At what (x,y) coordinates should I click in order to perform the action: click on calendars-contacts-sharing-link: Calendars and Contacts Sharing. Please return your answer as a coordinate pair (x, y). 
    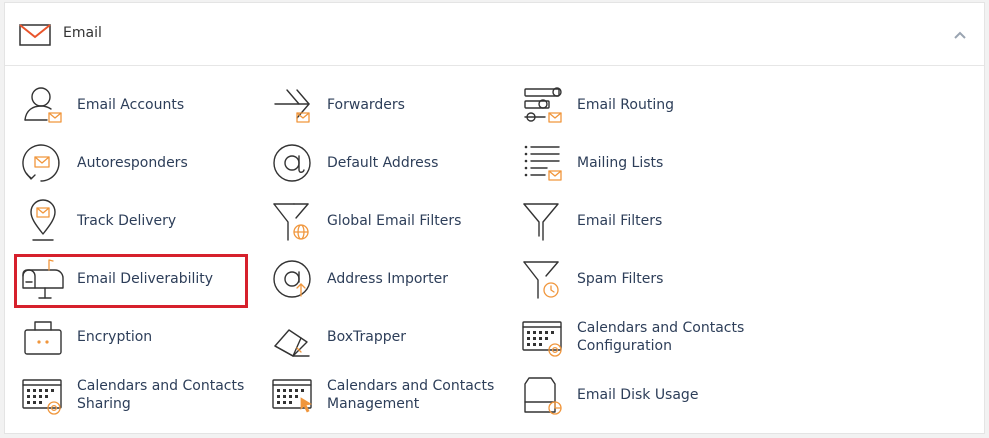
    Looking at the image, I should click on (129, 395).